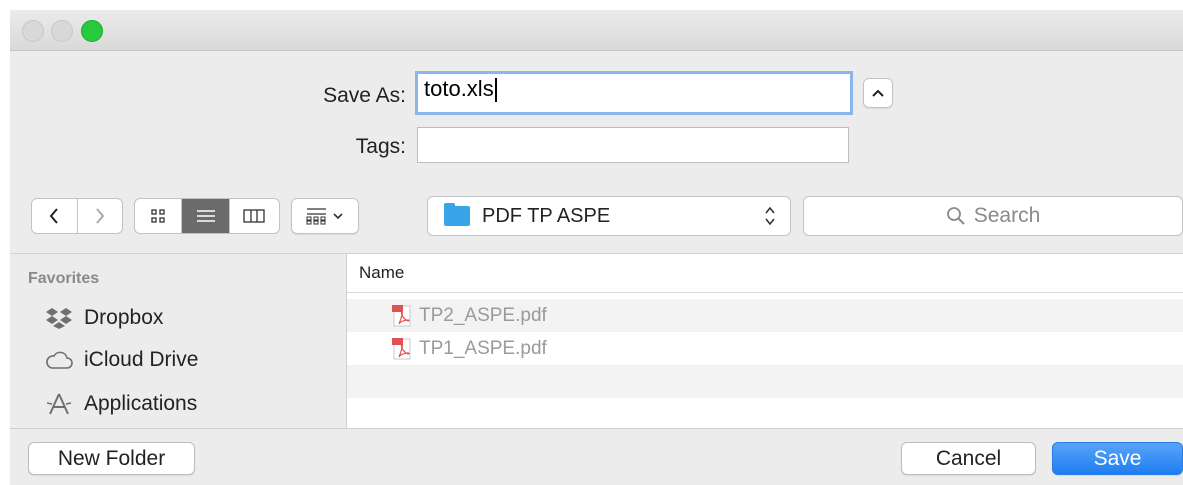 The height and width of the screenshot is (485, 1183). I want to click on zoom-window-button, so click(92, 31).